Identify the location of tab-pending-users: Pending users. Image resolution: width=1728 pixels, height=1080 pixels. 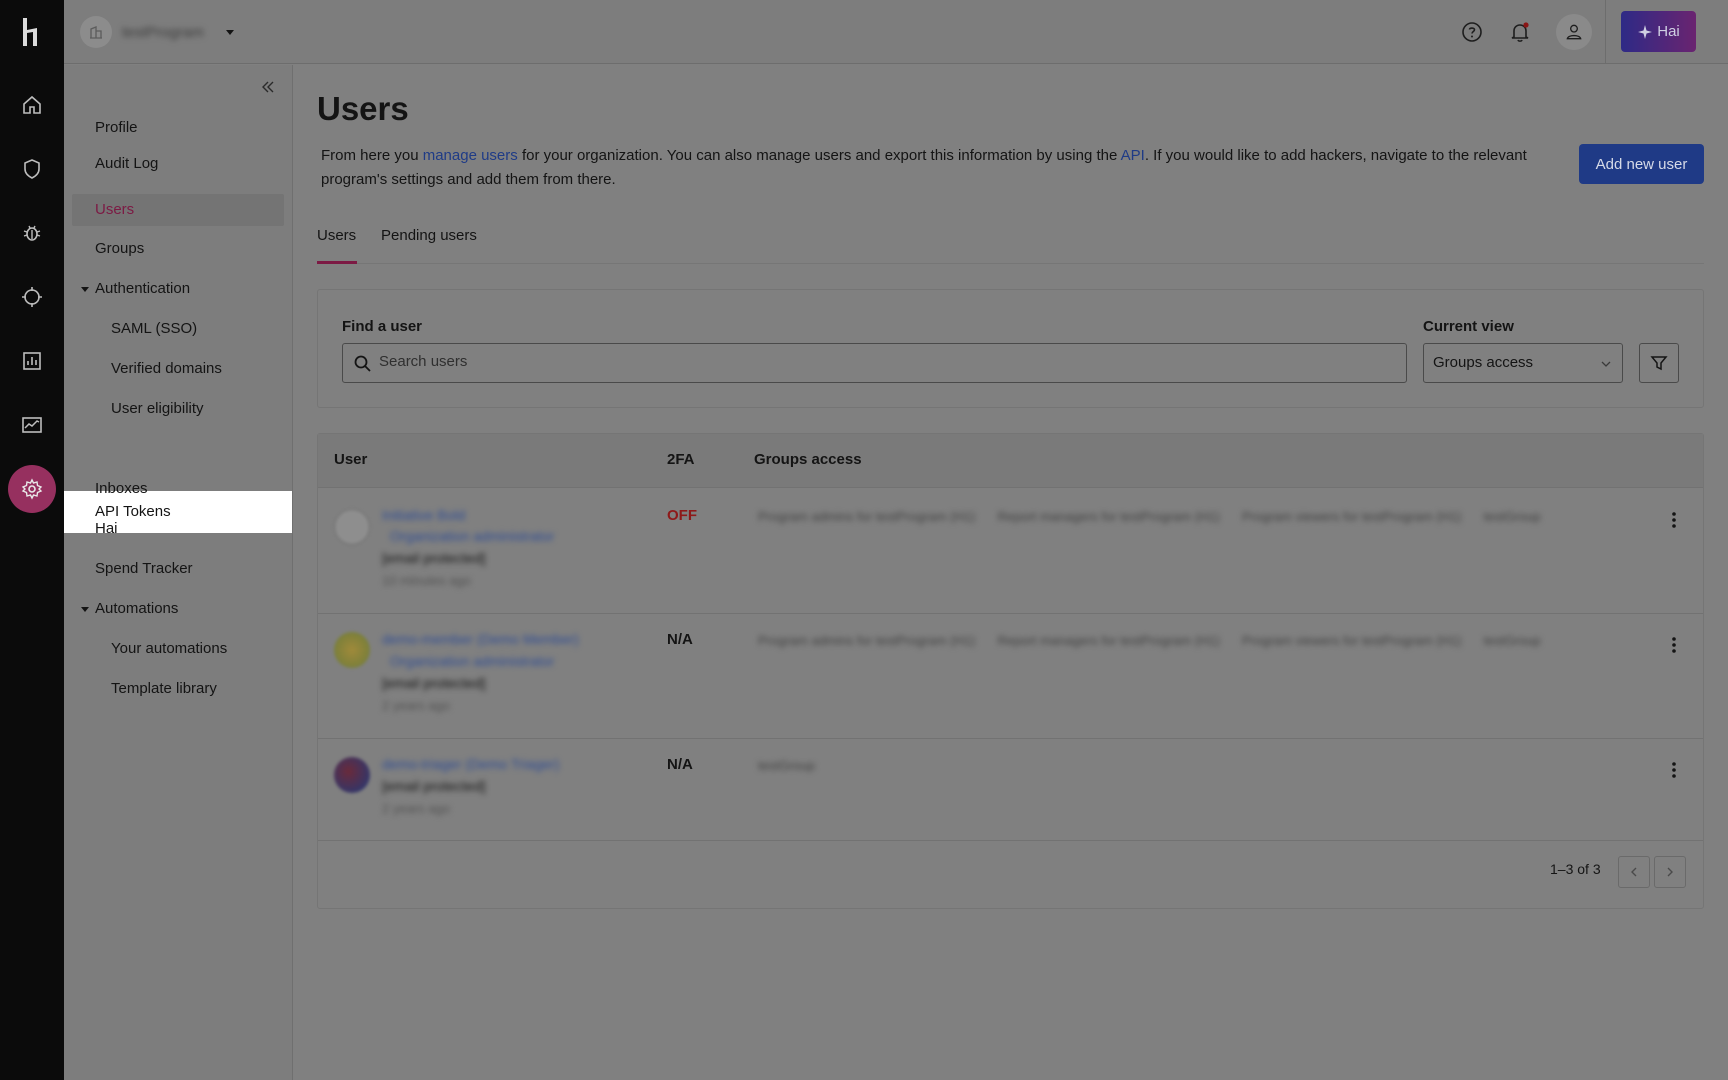
(429, 244).